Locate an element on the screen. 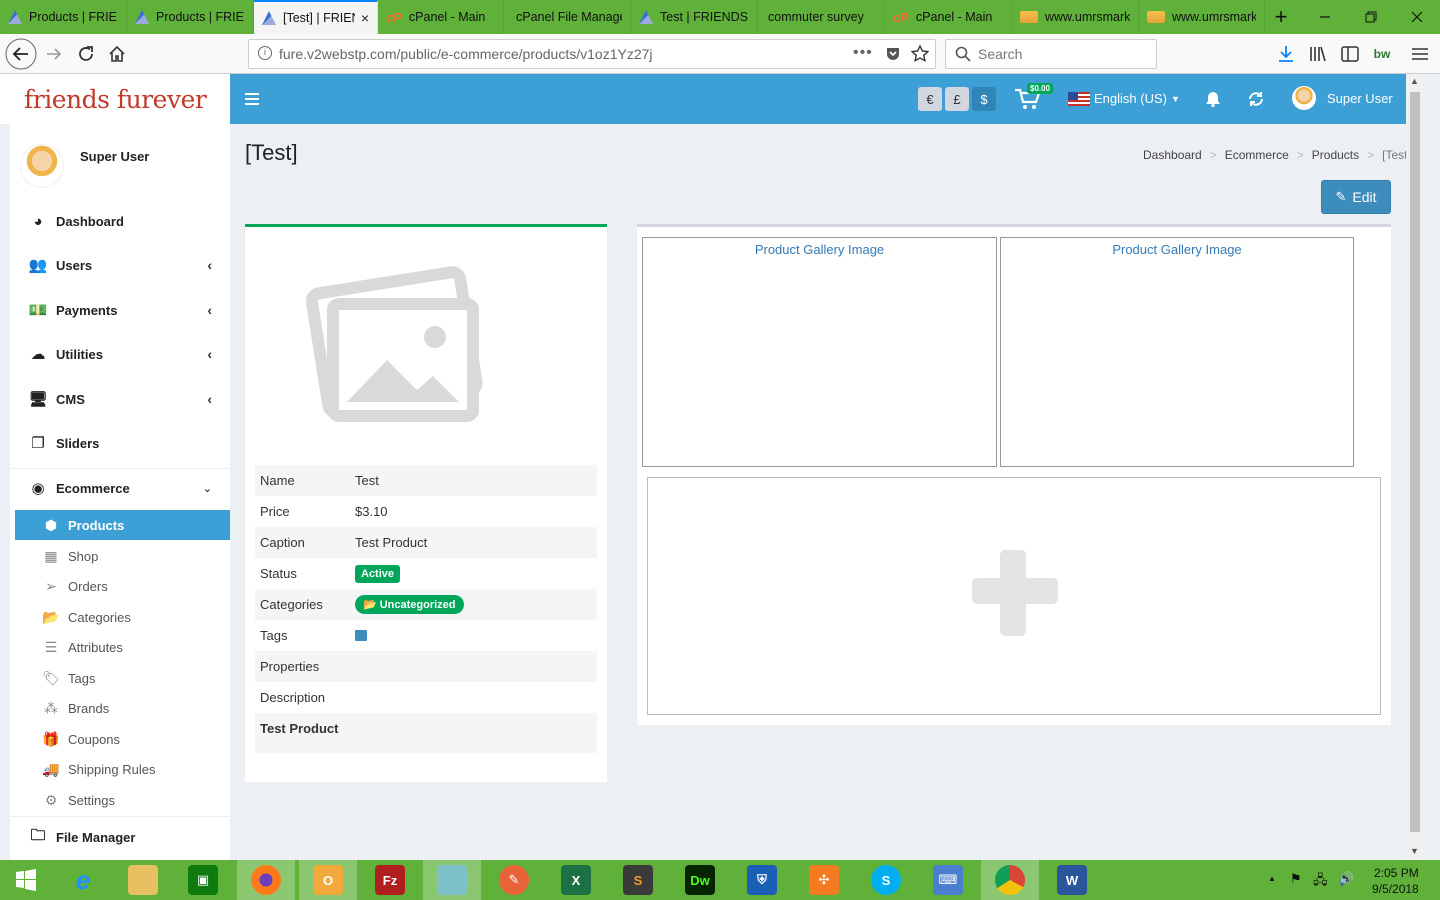 Image resolution: width=1440 pixels, height=900 pixels. browser-tab-active: [Test] | FRIEN × is located at coordinates (316, 17).